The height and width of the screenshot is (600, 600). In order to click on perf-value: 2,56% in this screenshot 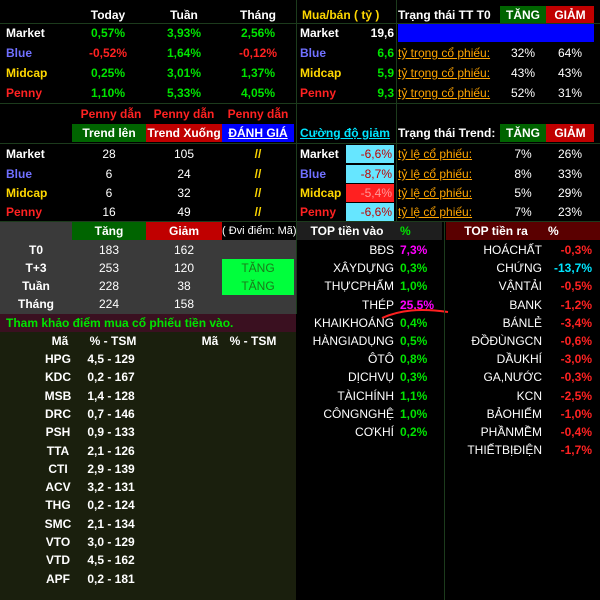, I will do `click(258, 33)`.